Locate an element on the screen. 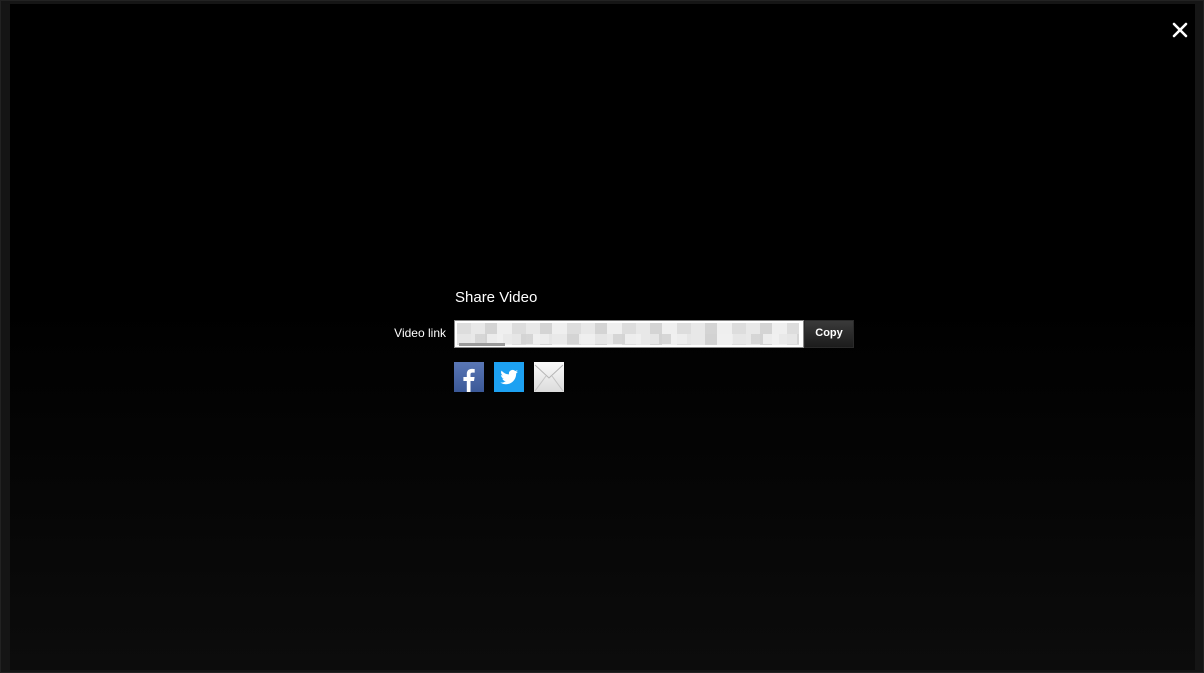 The width and height of the screenshot is (1204, 673). email-icon is located at coordinates (549, 377).